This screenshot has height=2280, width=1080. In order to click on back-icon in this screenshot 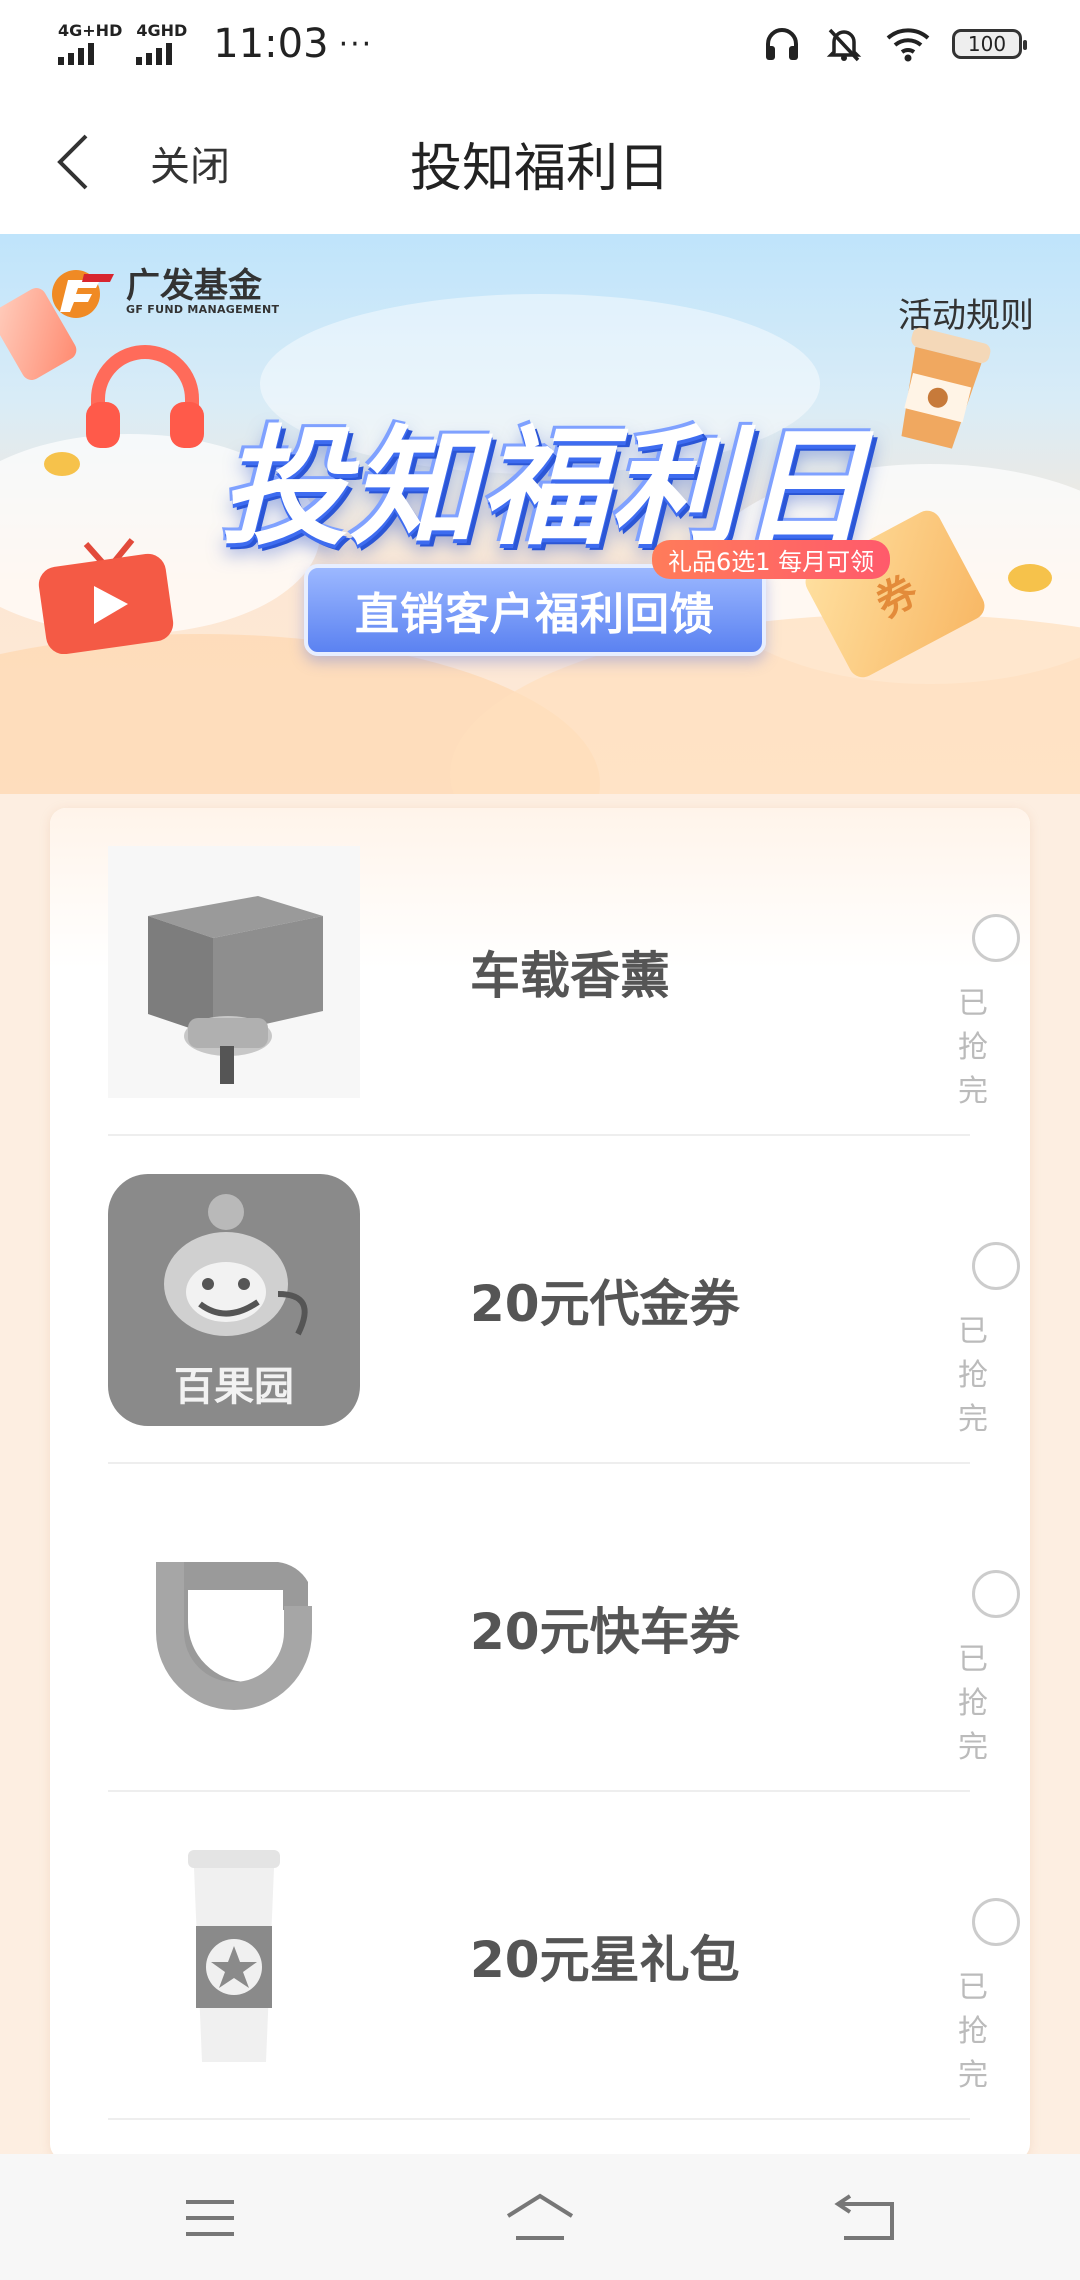, I will do `click(864, 2217)`.